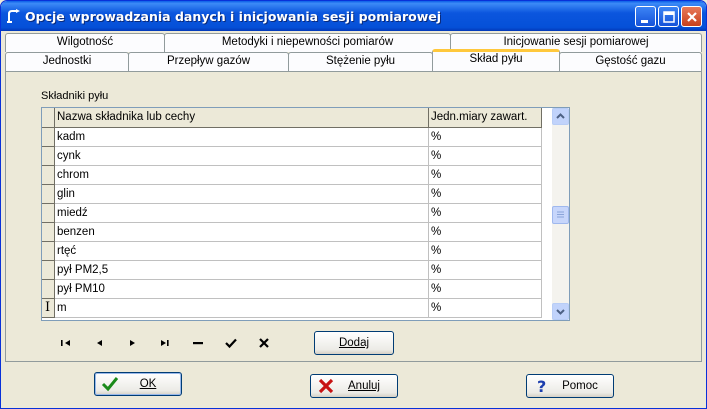  What do you see at coordinates (110, 384) in the screenshot?
I see `checkmark-icon` at bounding box center [110, 384].